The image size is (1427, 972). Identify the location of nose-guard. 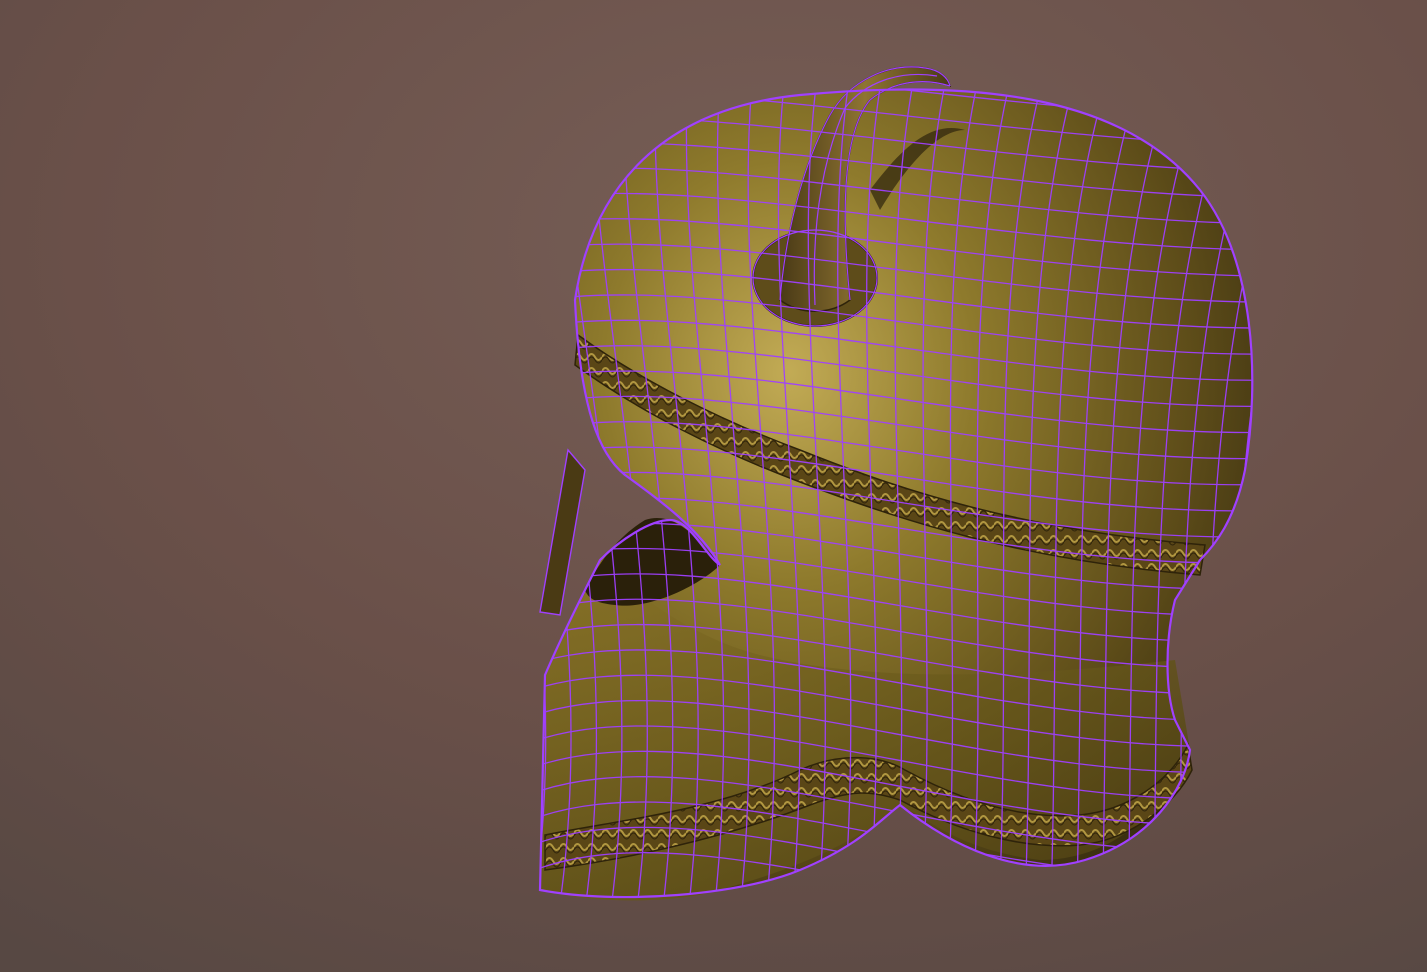
(562, 532).